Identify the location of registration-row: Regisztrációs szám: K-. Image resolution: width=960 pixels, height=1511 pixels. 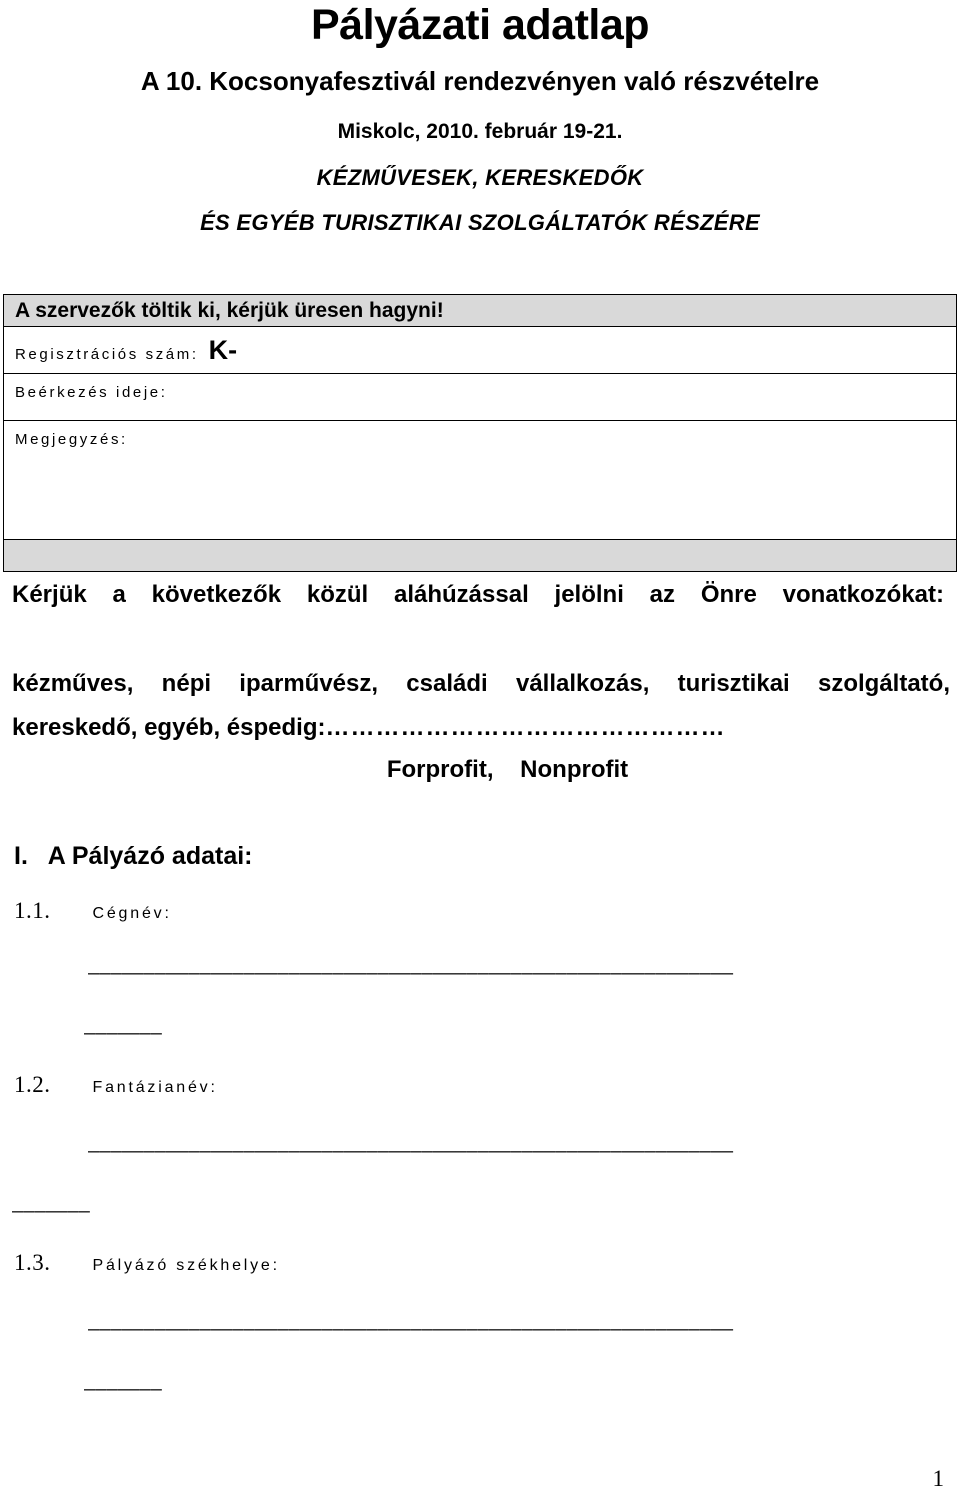
(480, 350).